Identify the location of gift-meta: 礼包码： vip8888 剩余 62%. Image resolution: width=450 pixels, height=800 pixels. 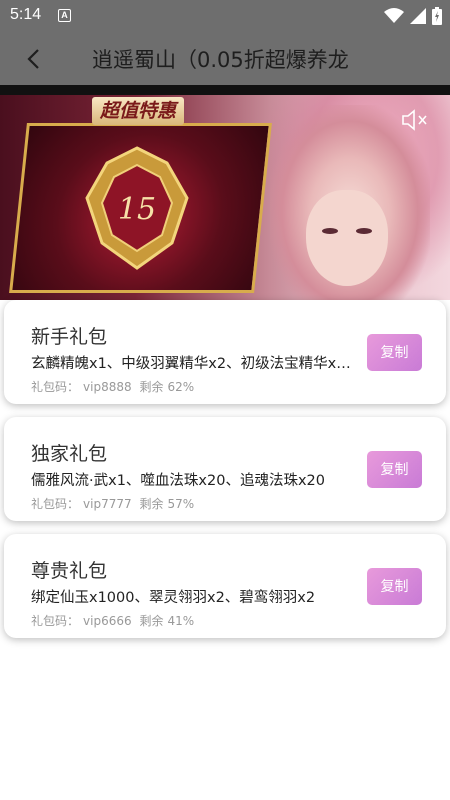
(114, 386).